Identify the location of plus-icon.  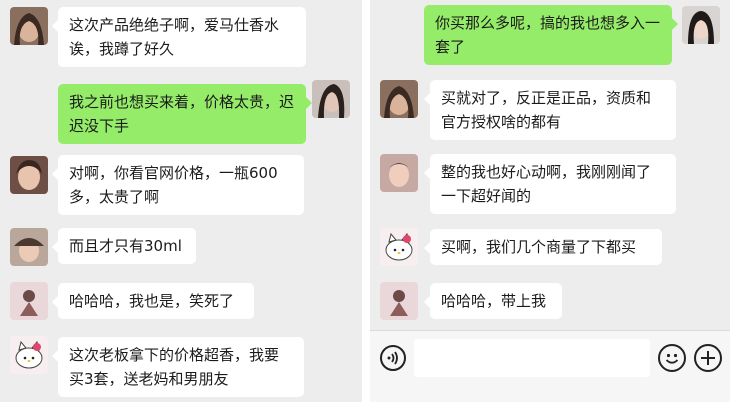
(708, 358).